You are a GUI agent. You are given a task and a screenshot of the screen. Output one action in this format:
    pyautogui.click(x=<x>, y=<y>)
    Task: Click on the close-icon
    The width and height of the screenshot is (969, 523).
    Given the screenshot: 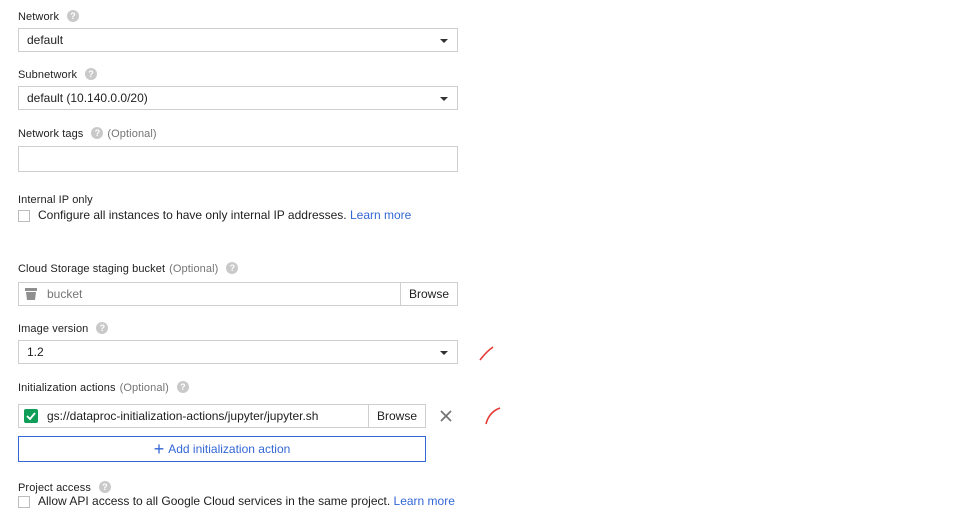 What is the action you would take?
    pyautogui.click(x=446, y=416)
    